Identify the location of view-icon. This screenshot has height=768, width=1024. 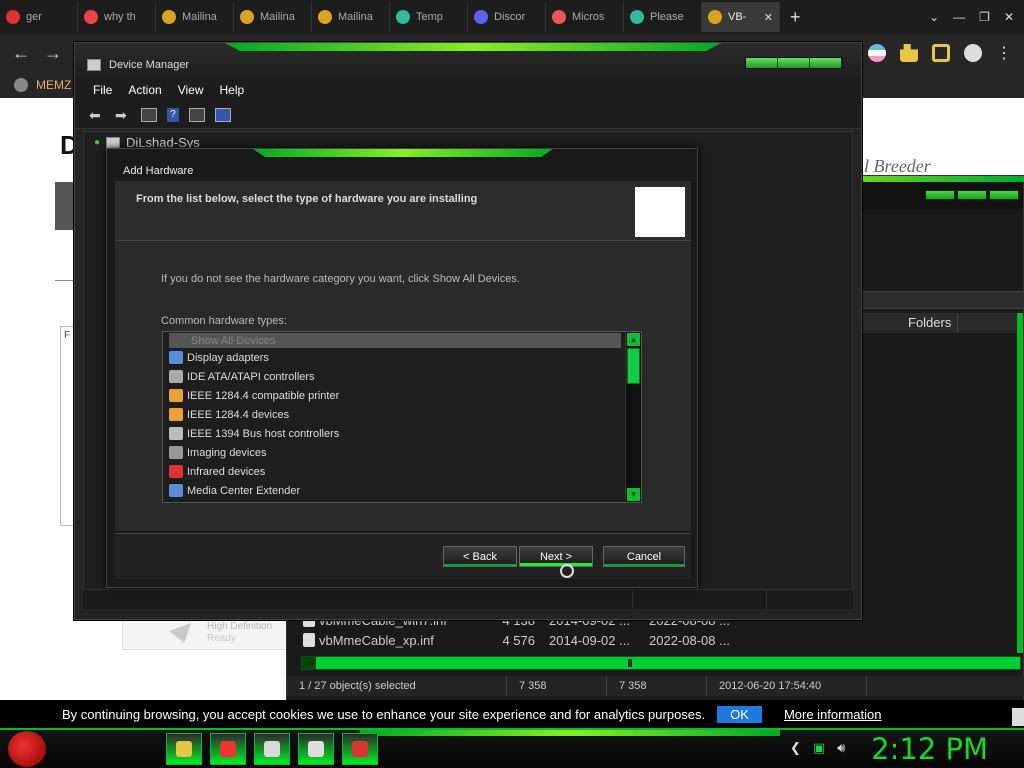
(197, 114).